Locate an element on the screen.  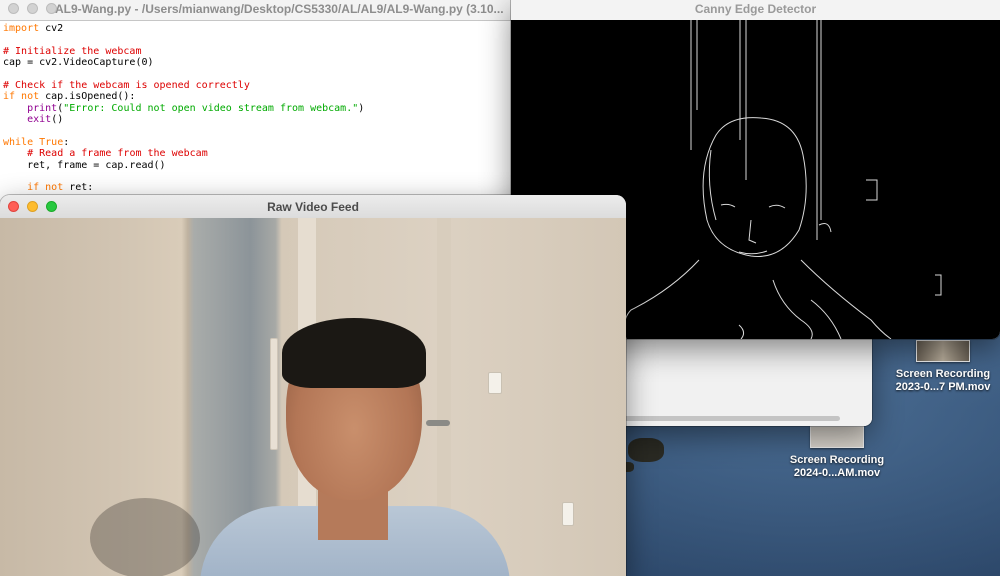
code-line: ret, frame = cap.read() is located at coordinates (257, 165).